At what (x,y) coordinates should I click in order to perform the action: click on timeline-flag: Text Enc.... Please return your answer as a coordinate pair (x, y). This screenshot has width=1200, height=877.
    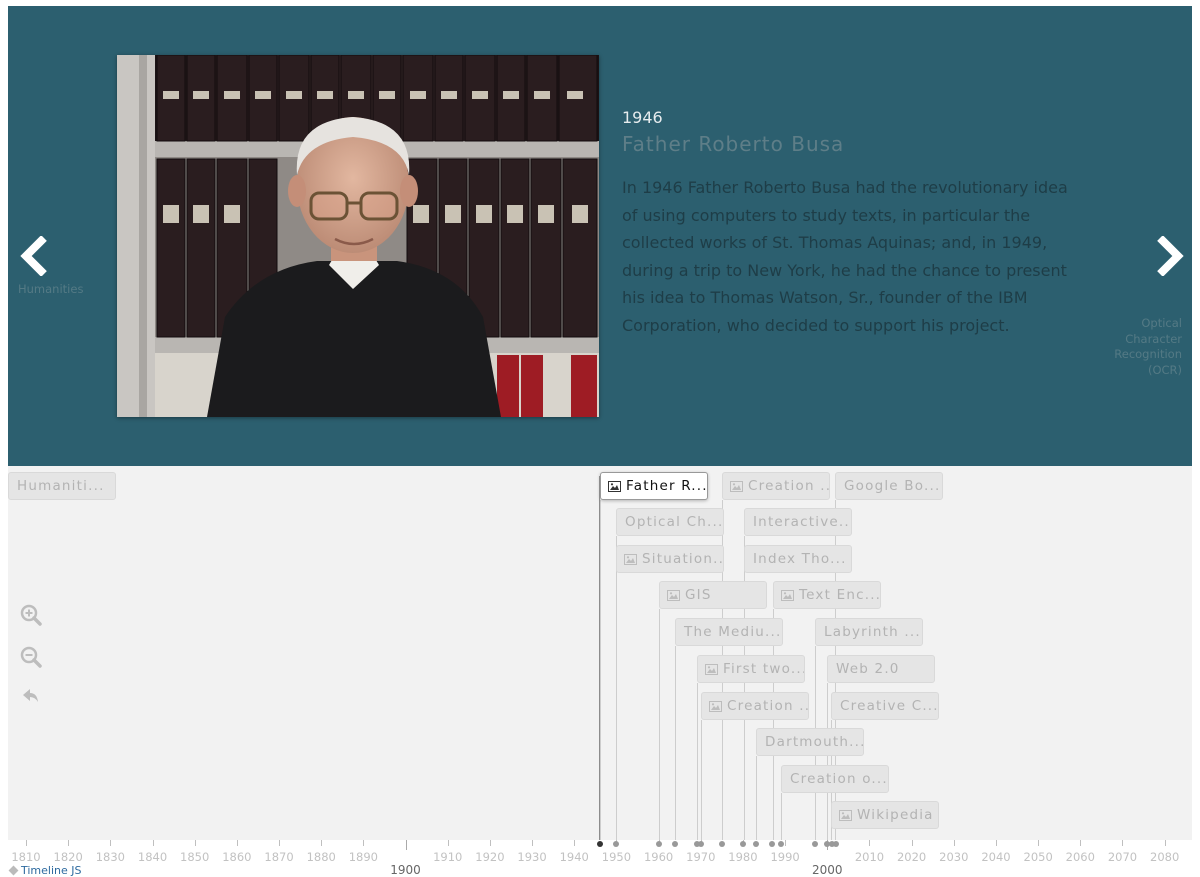
    Looking at the image, I should click on (827, 595).